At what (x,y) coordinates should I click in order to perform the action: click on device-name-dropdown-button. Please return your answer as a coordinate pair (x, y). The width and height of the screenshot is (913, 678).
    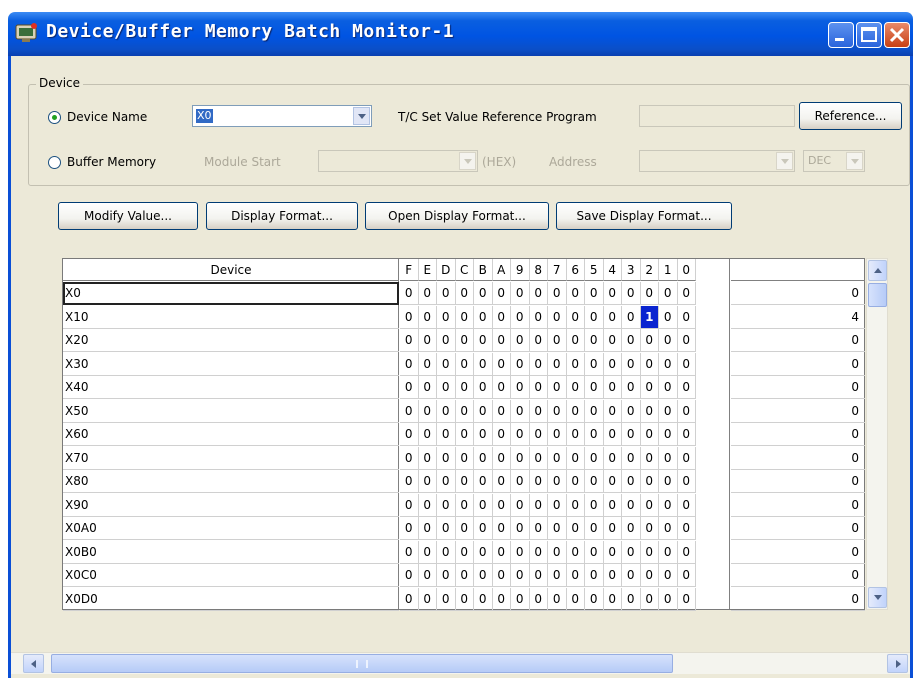
    Looking at the image, I should click on (361, 116).